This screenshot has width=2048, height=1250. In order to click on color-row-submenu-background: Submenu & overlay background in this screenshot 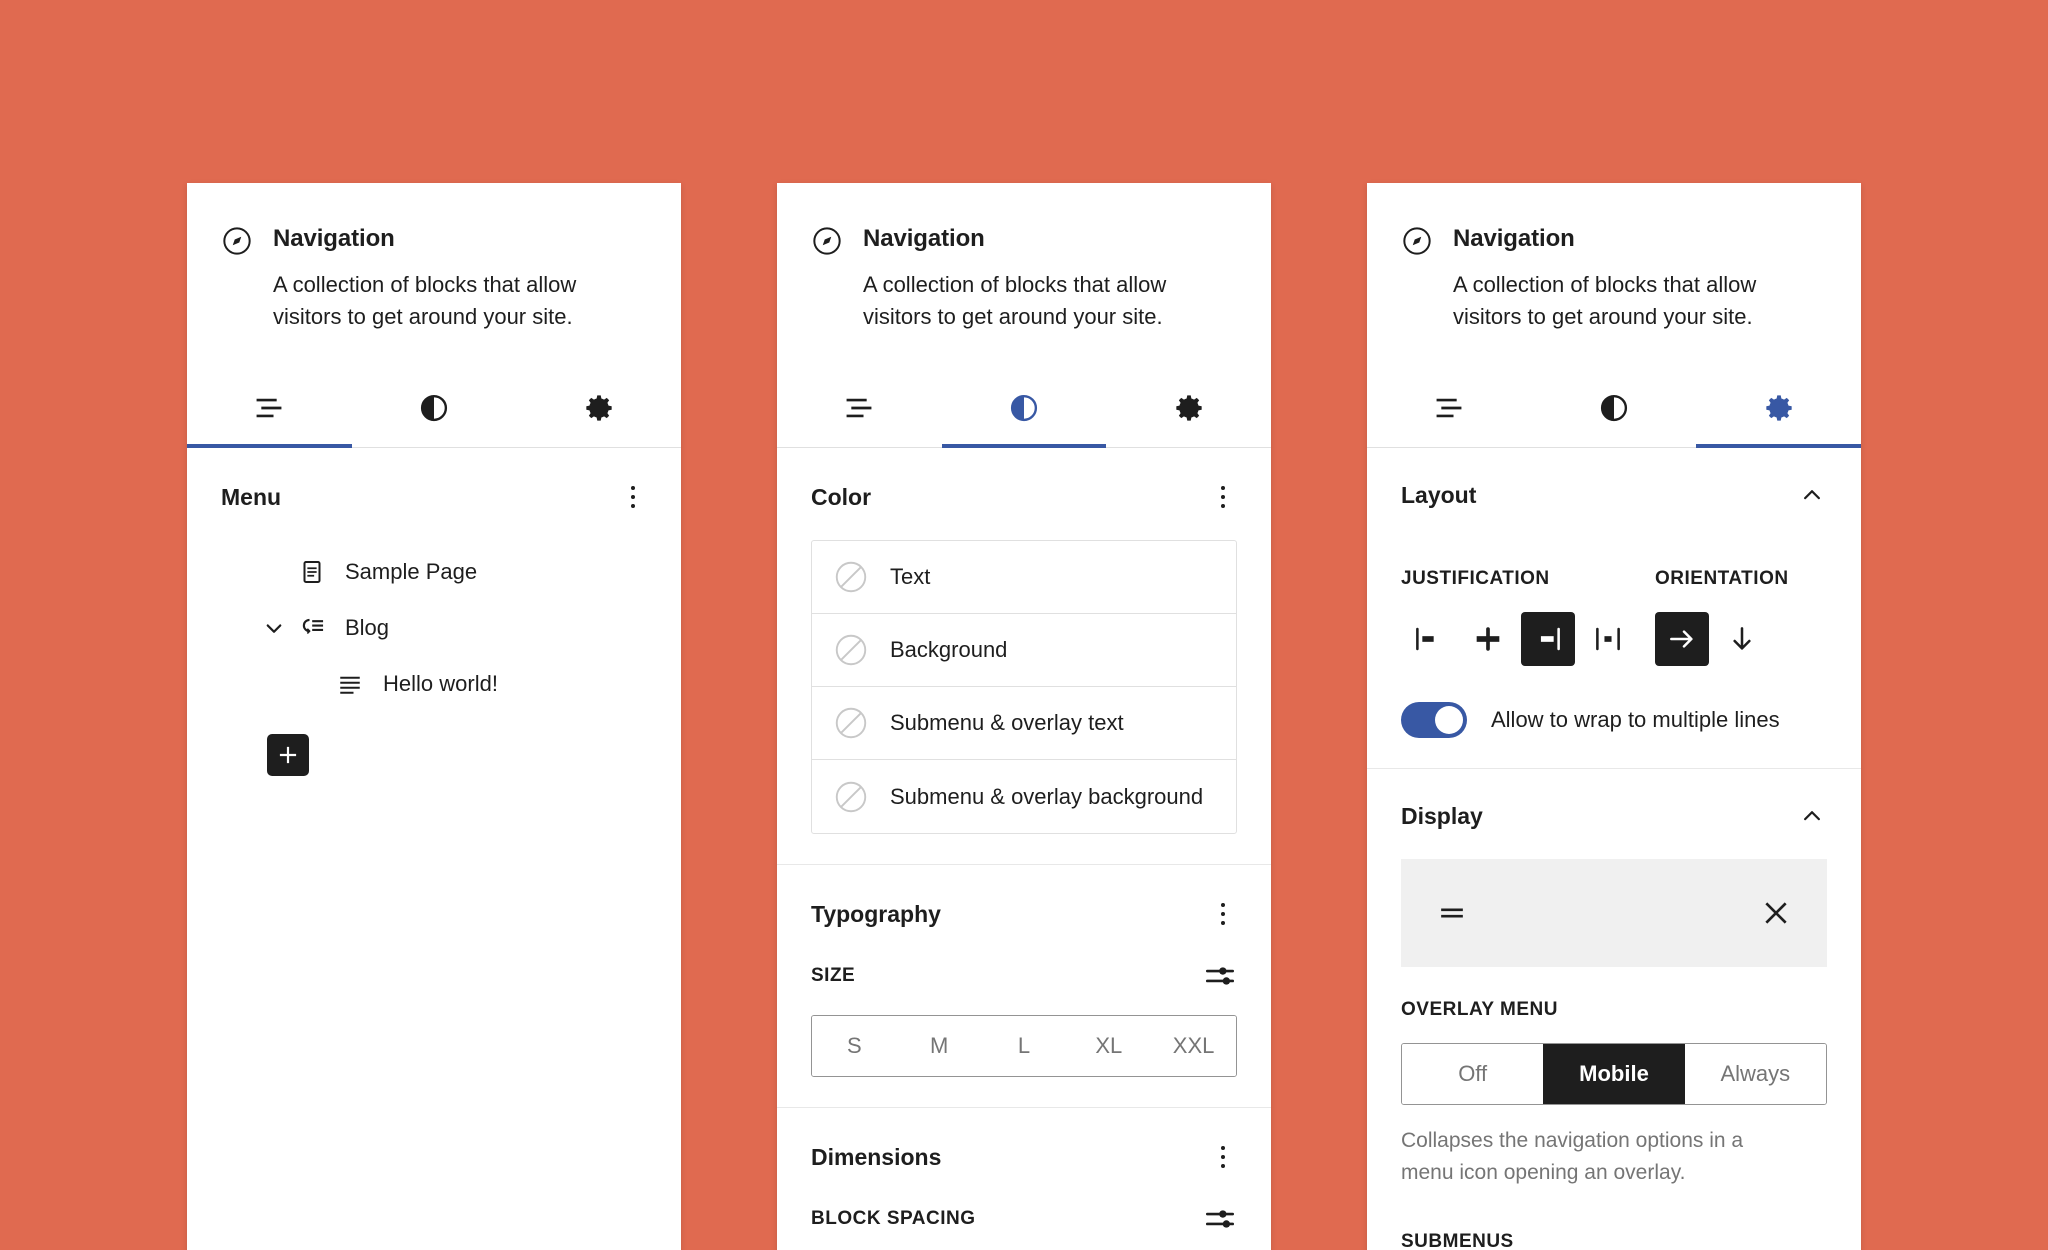, I will do `click(1024, 796)`.